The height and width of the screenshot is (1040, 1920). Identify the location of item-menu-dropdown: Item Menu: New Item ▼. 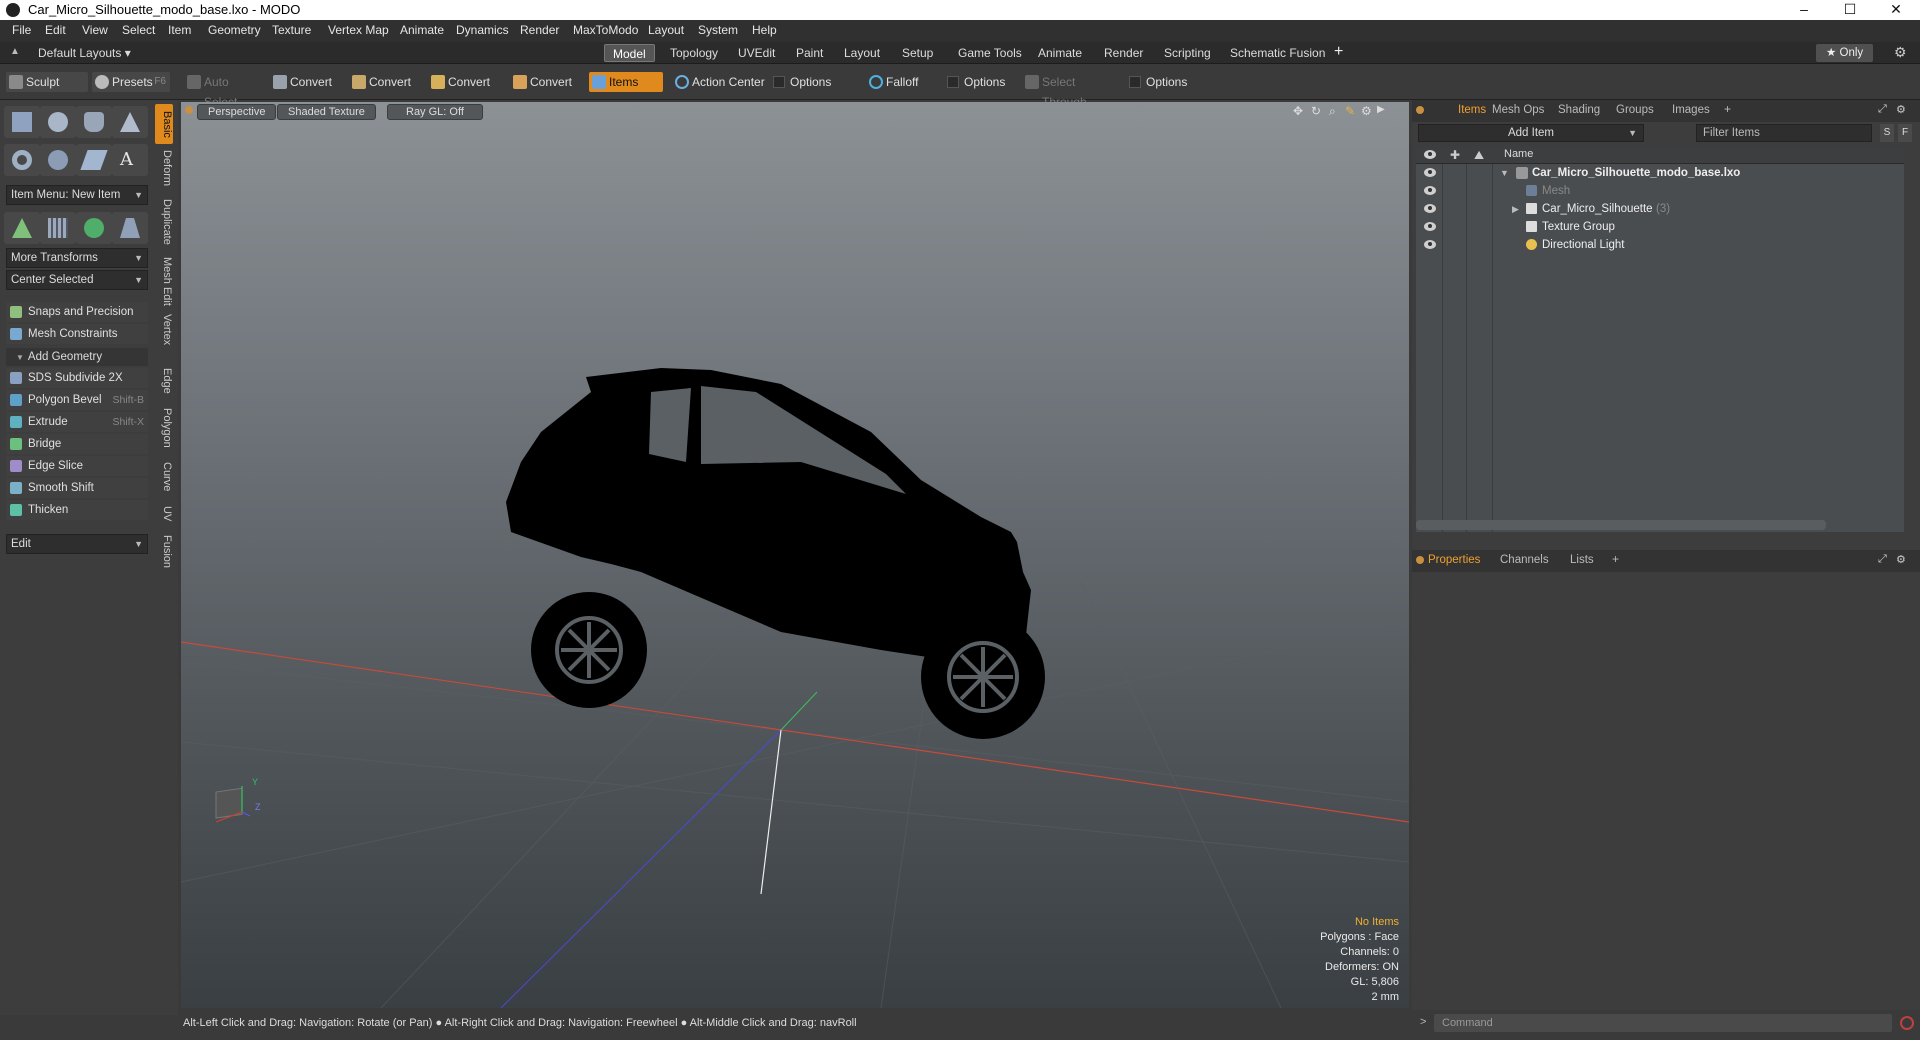
(77, 195).